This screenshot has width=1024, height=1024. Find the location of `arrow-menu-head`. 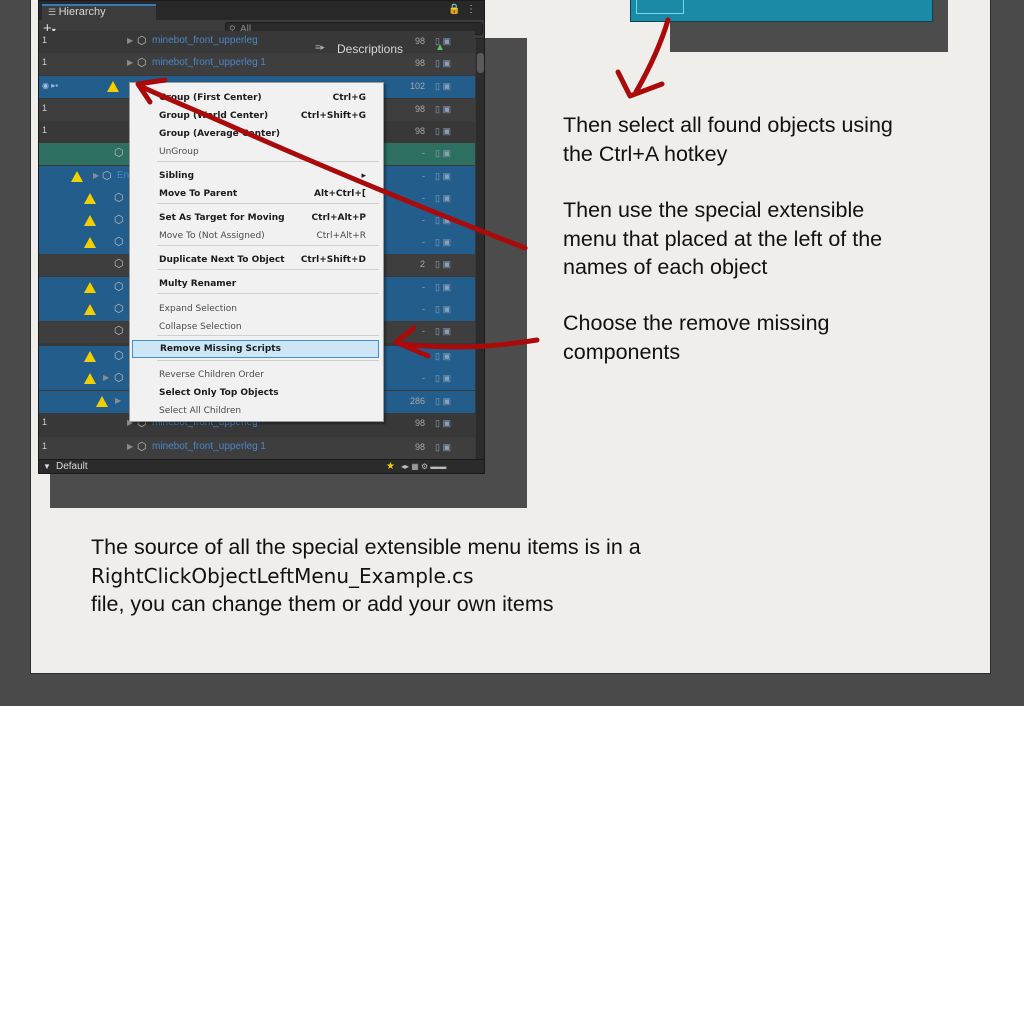

arrow-menu-head is located at coordinates (412, 342).